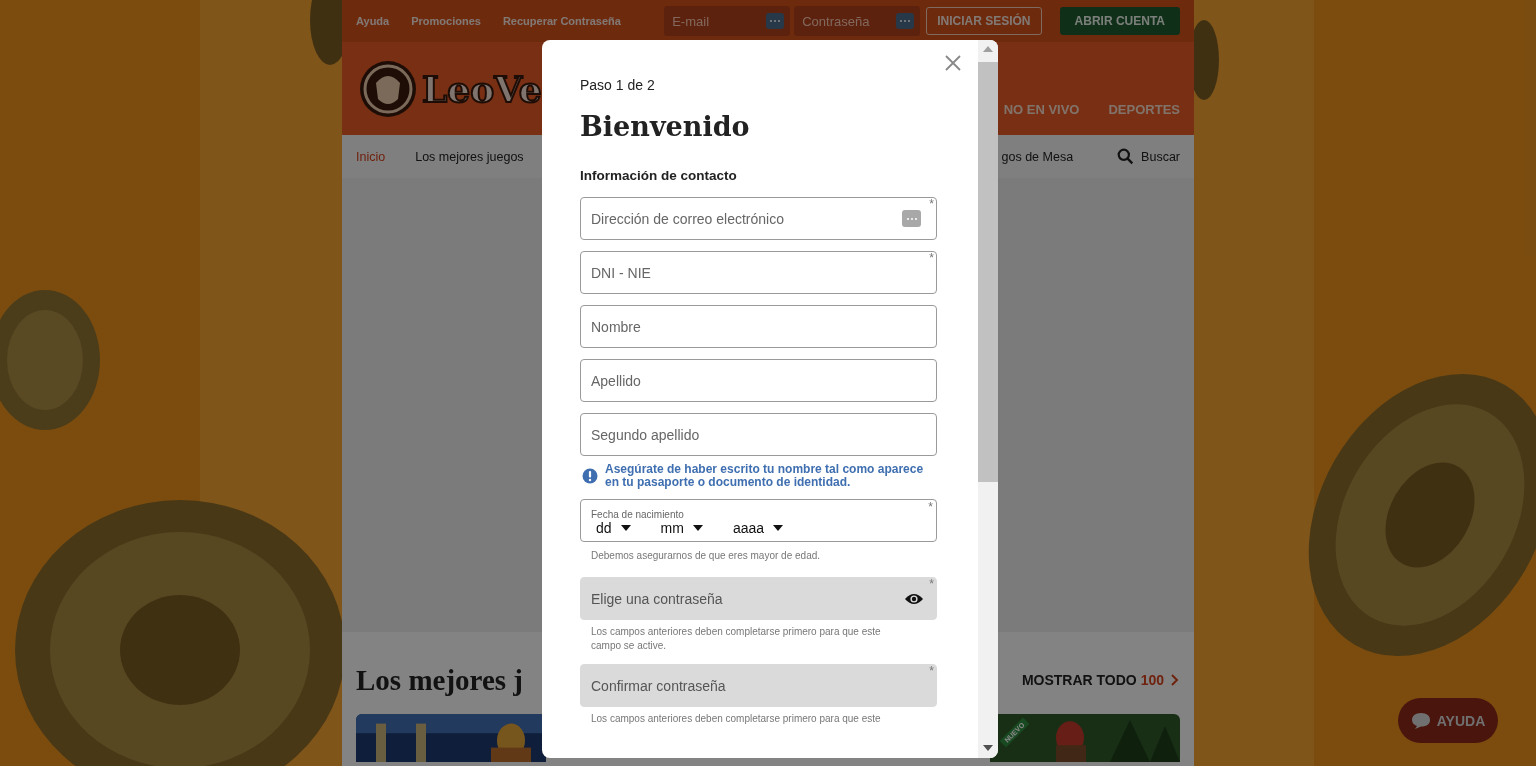 The width and height of the screenshot is (1536, 766). Describe the element at coordinates (561, 21) in the screenshot. I see `top-link: Recuperar Contraseña` at that location.